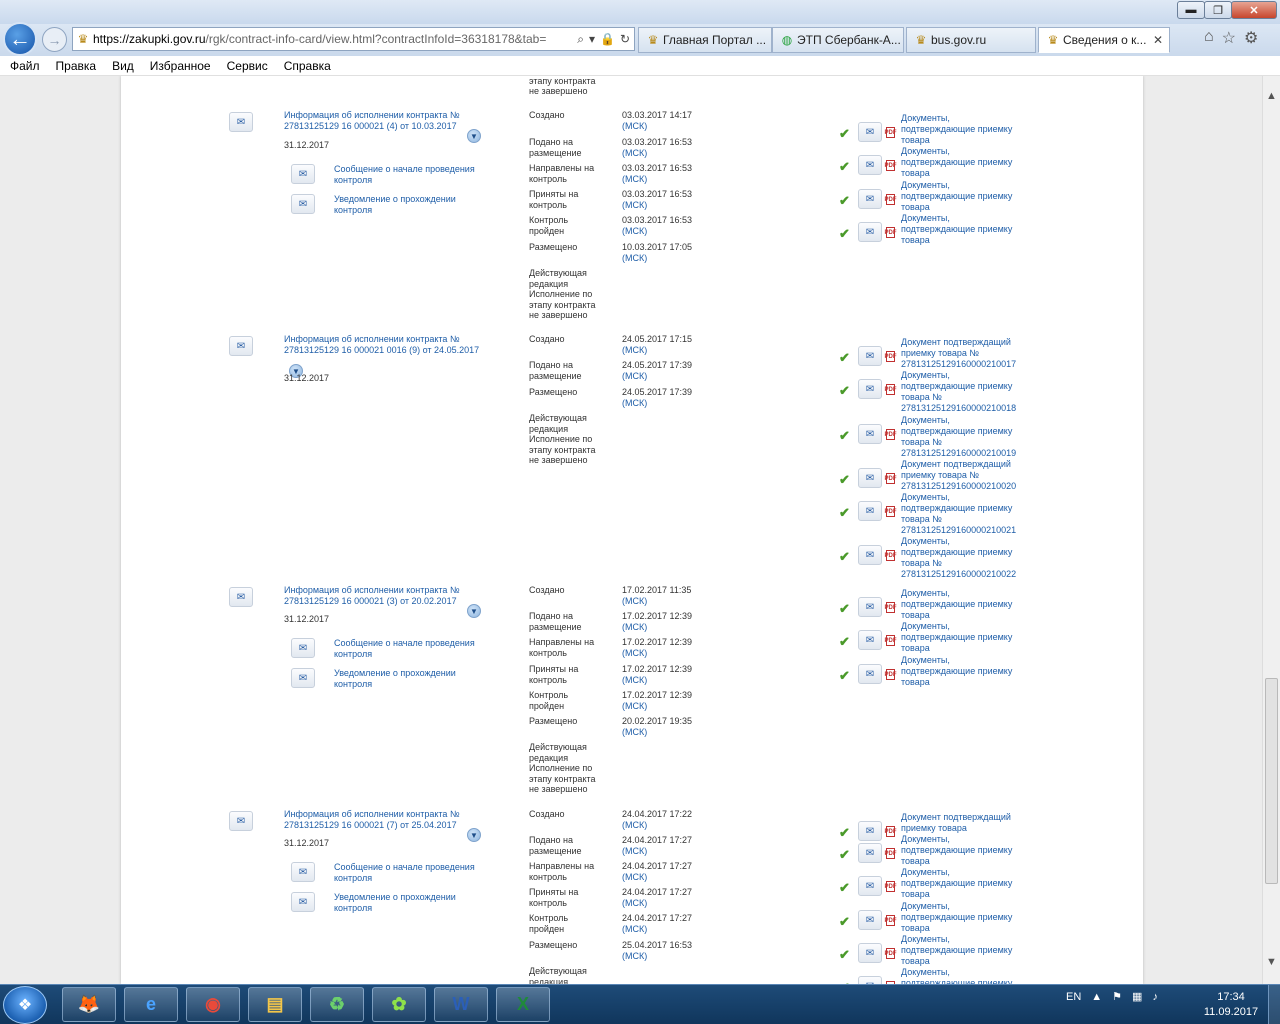 The image size is (1280, 1024). Describe the element at coordinates (1155, 997) in the screenshot. I see `volume-icon: ♪` at that location.